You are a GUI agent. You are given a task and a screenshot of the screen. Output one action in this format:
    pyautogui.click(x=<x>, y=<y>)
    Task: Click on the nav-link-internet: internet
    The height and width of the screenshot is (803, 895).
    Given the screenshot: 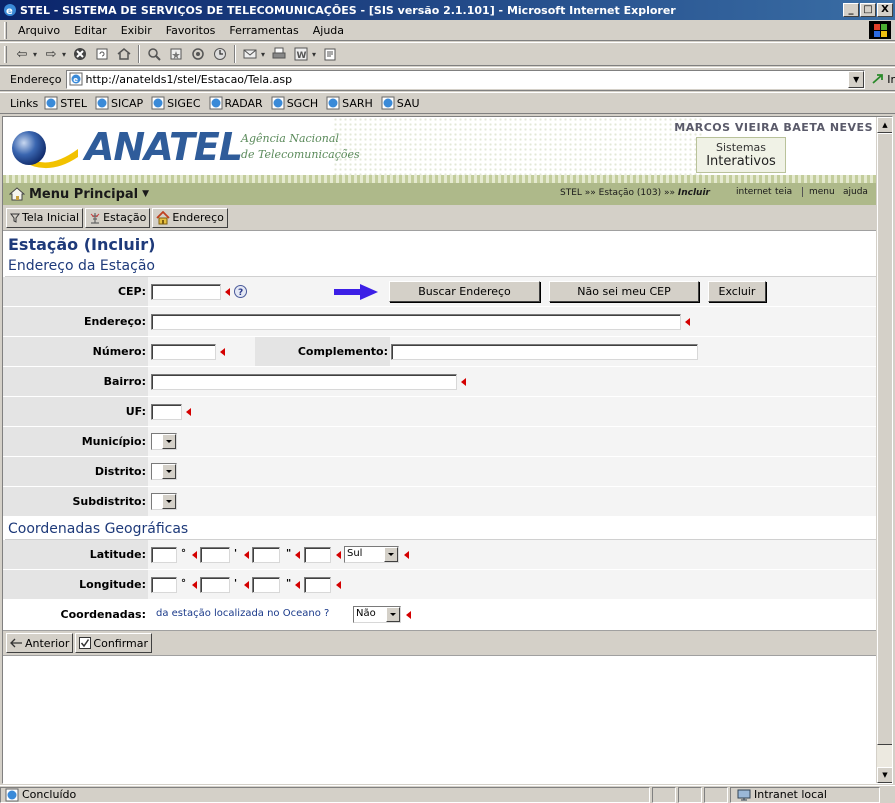 What is the action you would take?
    pyautogui.click(x=754, y=192)
    